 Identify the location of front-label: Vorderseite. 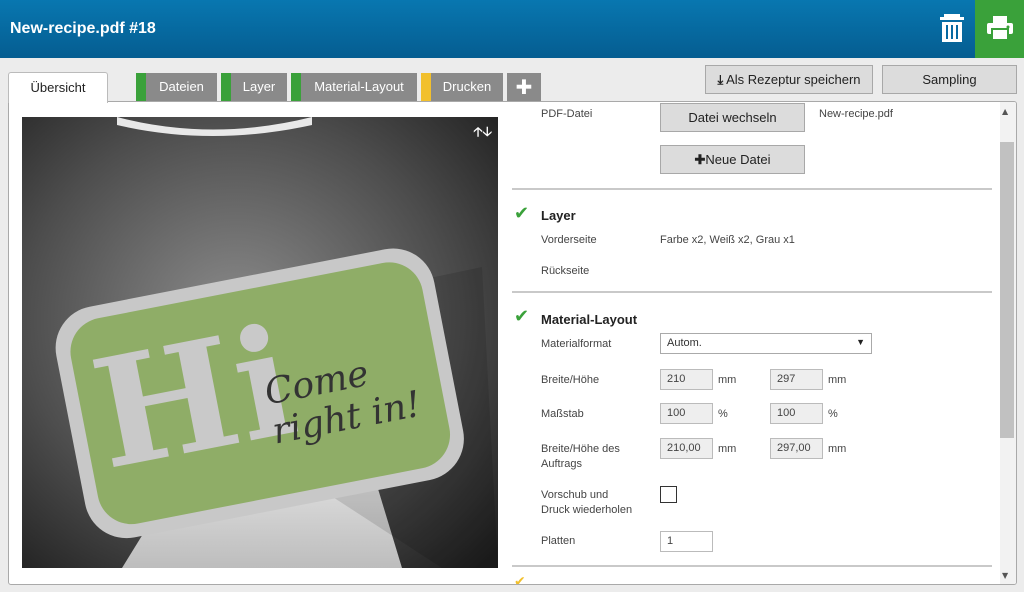
(569, 240).